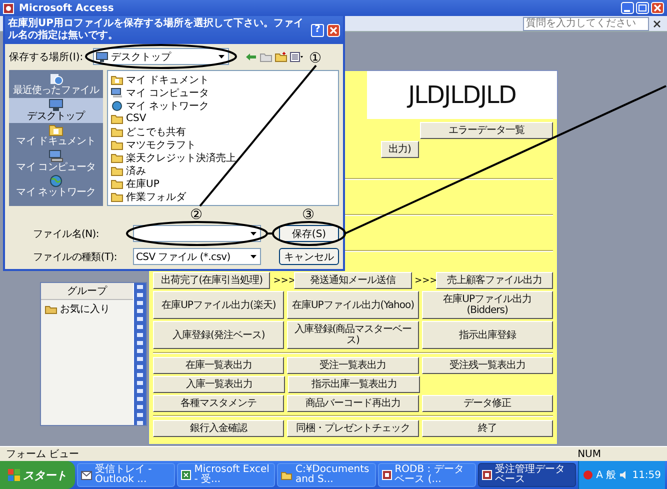 Image resolution: width=667 pixels, height=489 pixels. I want to click on window-title: Microsoft Access, so click(66, 8).